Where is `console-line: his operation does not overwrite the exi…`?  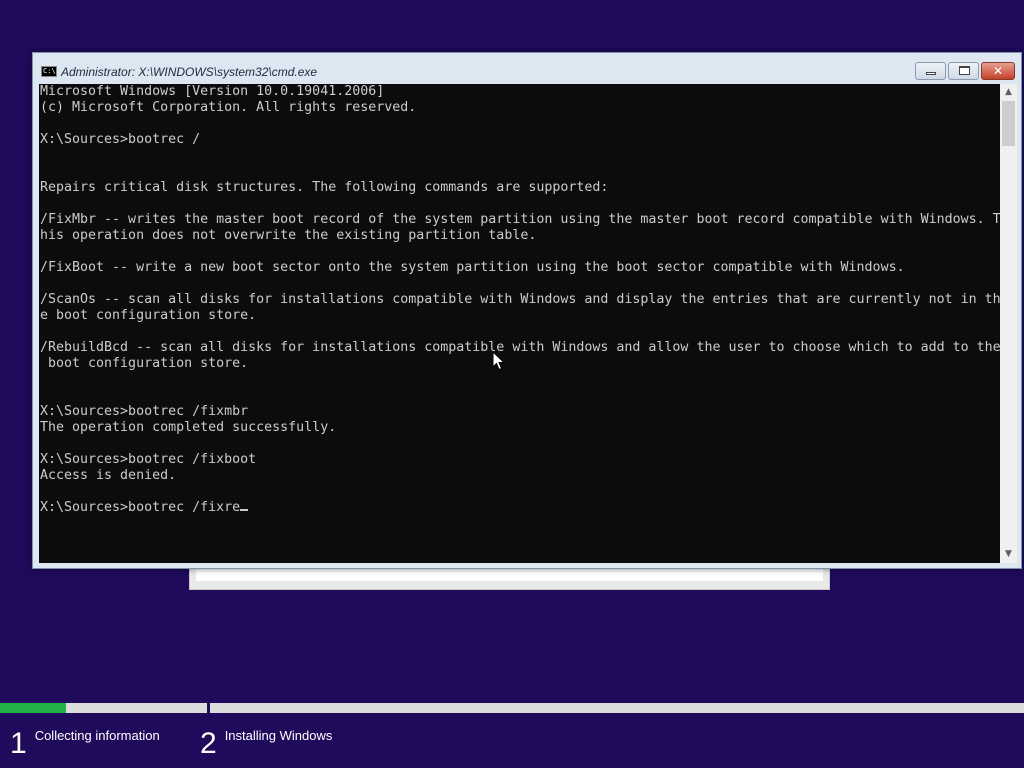
console-line: his operation does not overwrite the exi… is located at coordinates (288, 235).